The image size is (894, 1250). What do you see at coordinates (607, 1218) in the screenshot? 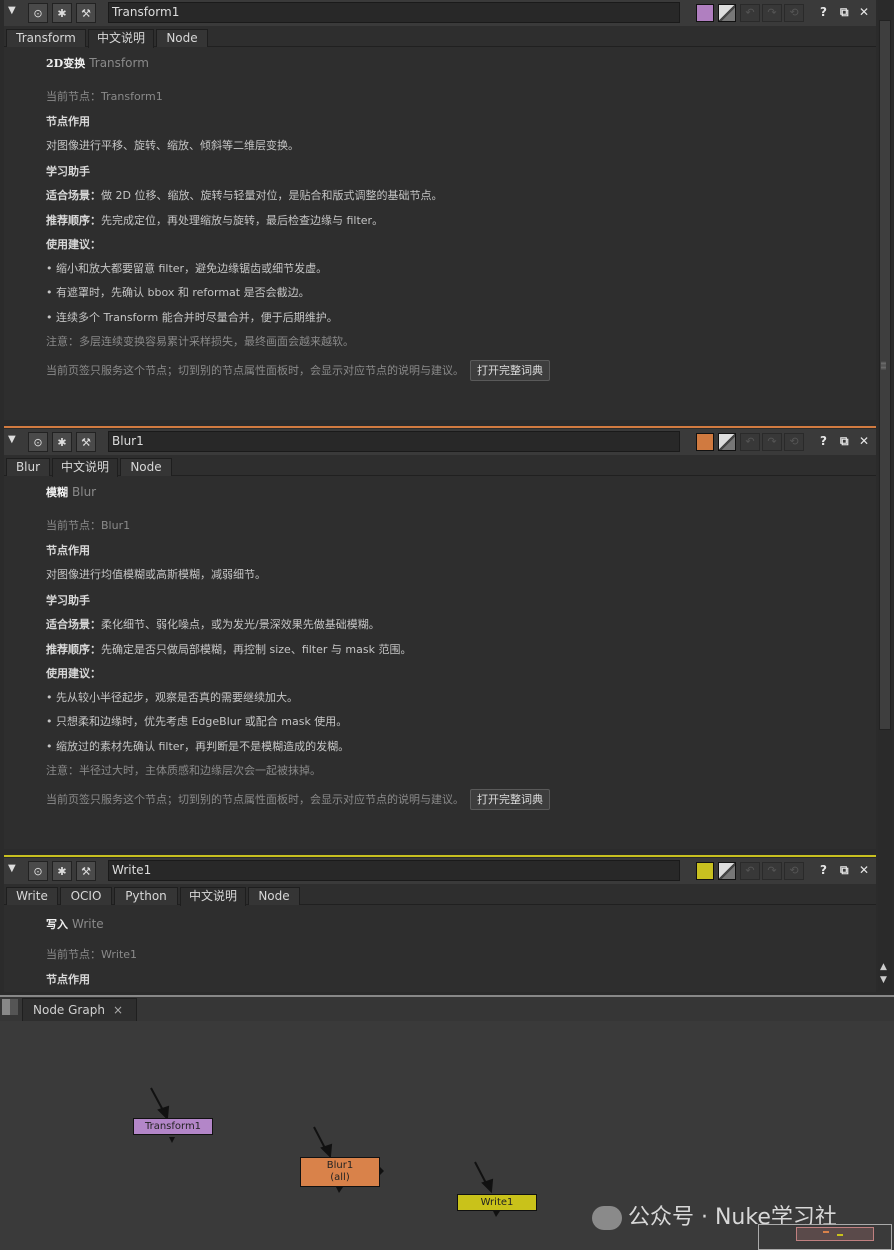
I see `wechat-icon` at bounding box center [607, 1218].